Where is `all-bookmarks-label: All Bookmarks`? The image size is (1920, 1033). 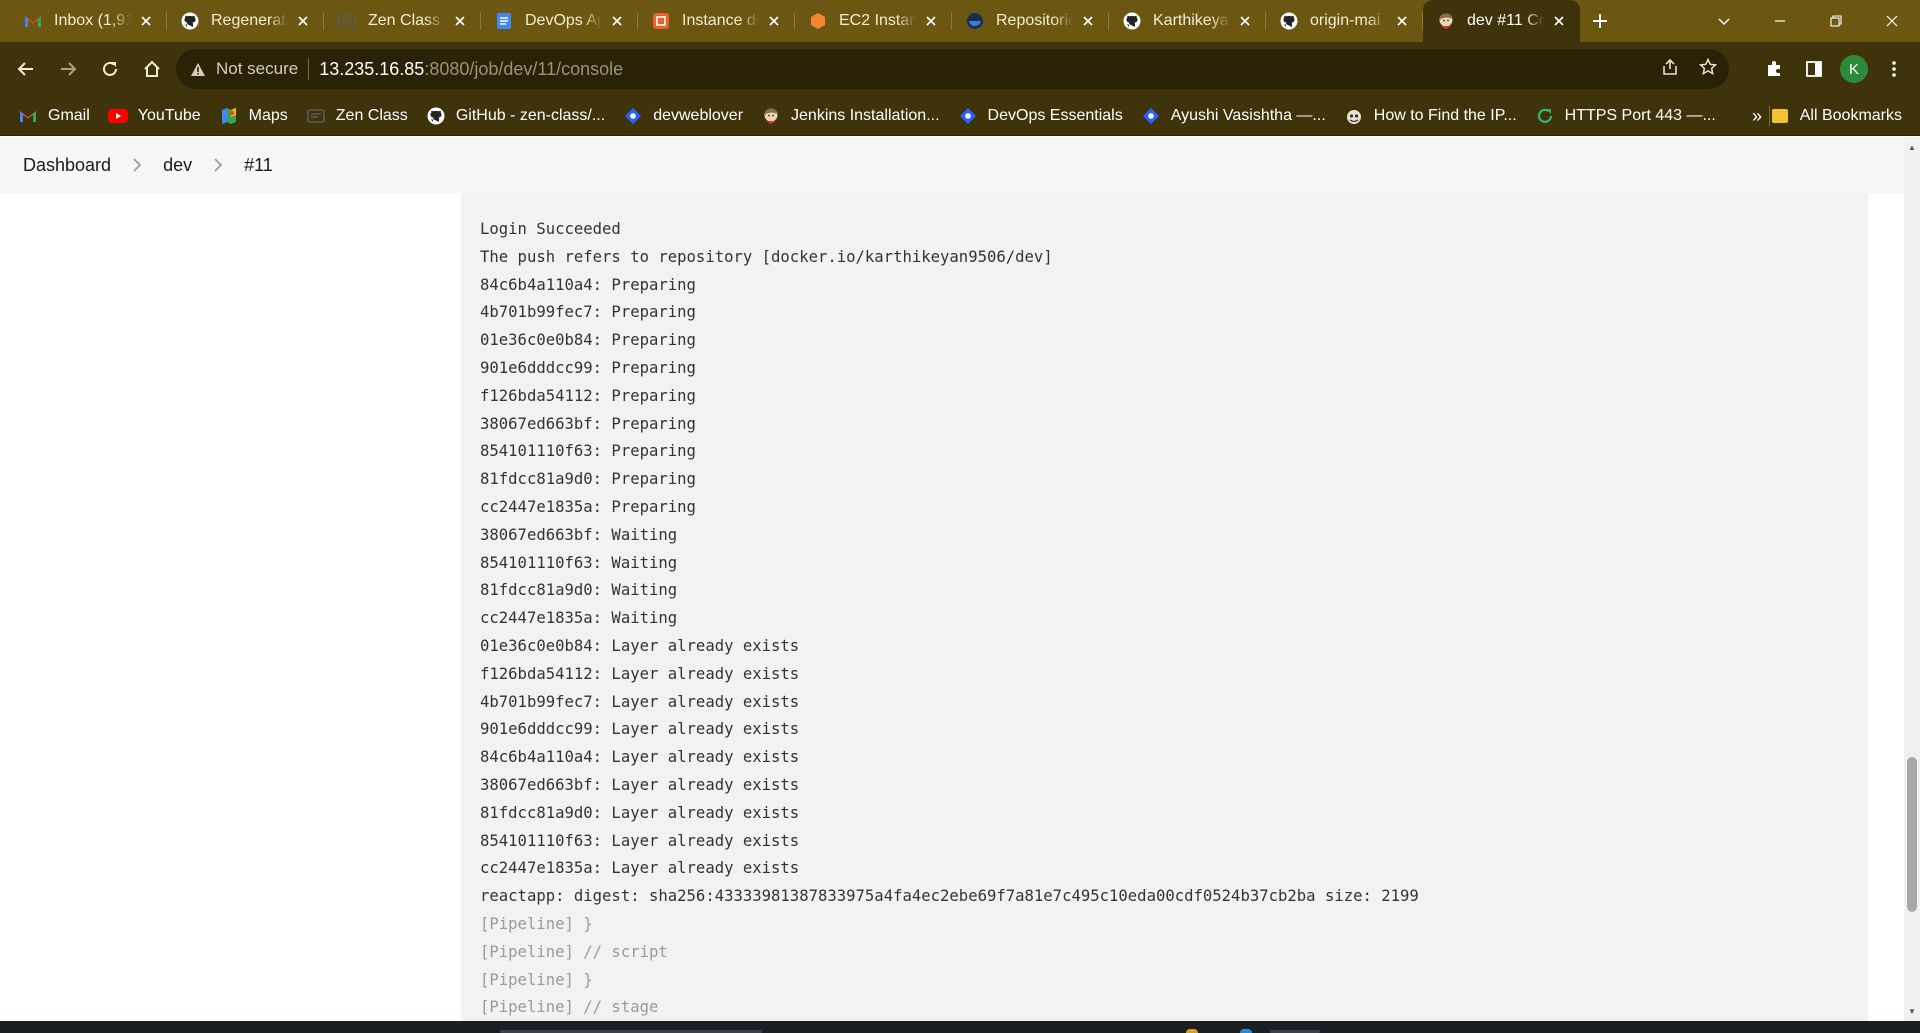
all-bookmarks-label: All Bookmarks is located at coordinates (1850, 115).